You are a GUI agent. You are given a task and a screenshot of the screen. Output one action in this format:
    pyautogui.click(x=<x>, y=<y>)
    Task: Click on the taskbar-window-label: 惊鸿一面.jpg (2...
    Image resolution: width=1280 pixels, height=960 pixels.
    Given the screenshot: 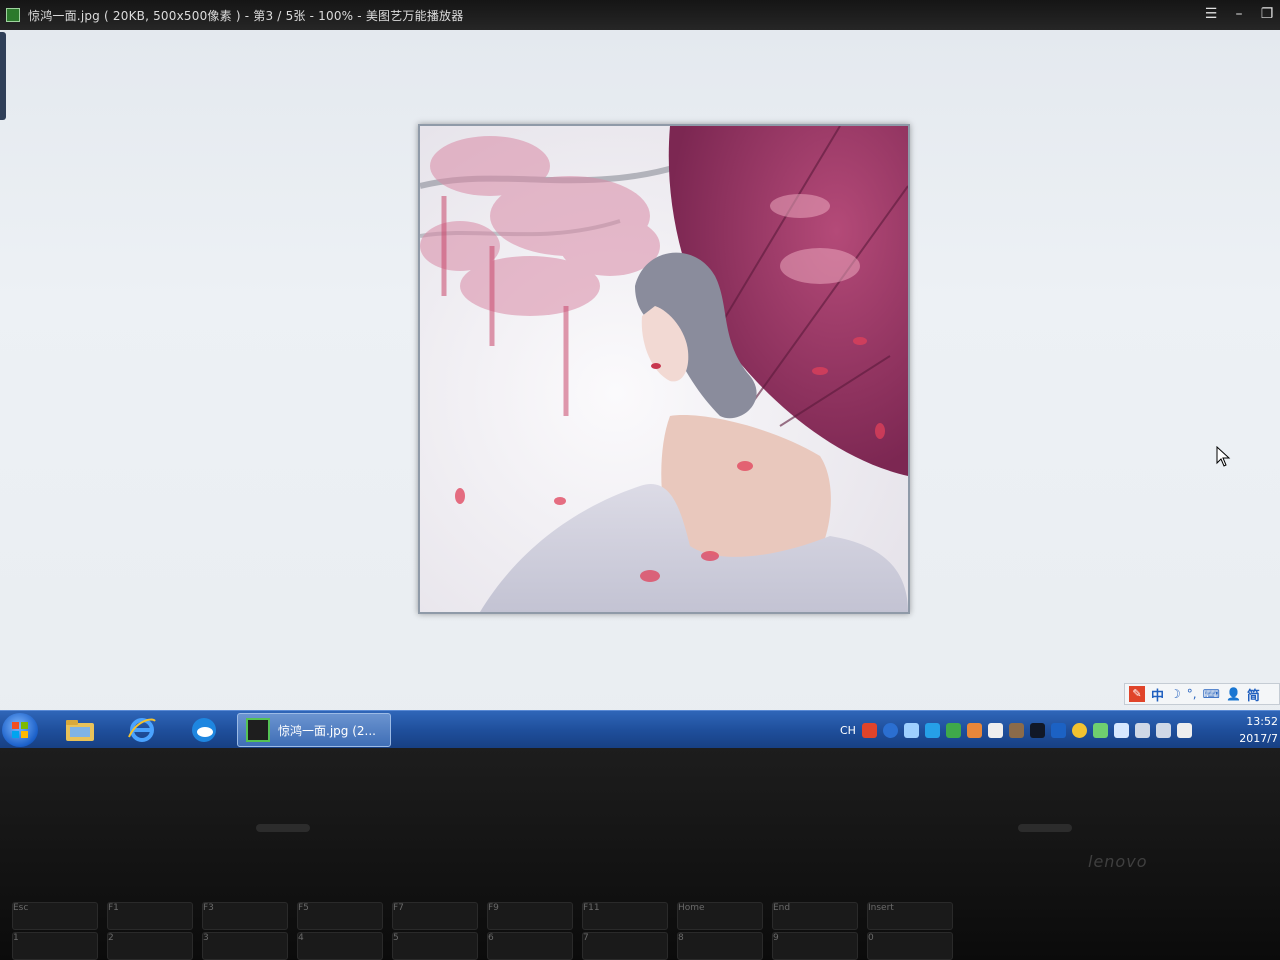 What is the action you would take?
    pyautogui.click(x=327, y=730)
    